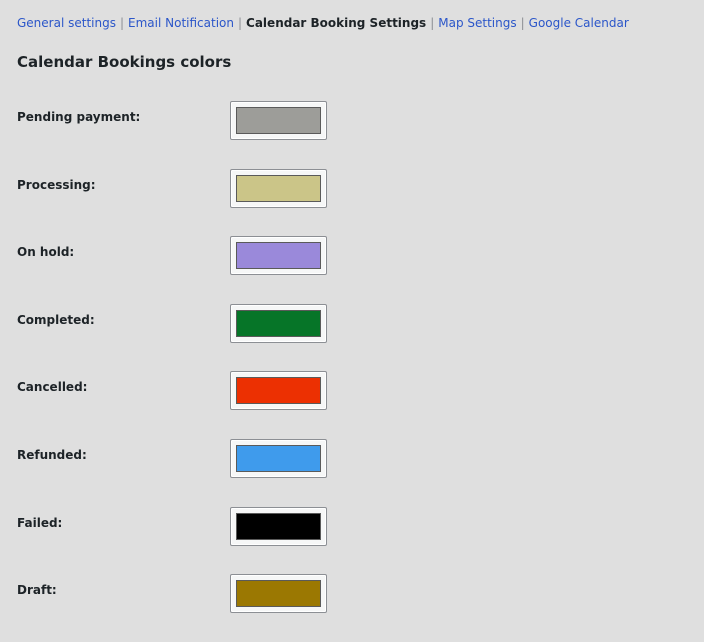 Image resolution: width=704 pixels, height=642 pixels. What do you see at coordinates (79, 117) in the screenshot?
I see `pending-payment-label: Pending payment:` at bounding box center [79, 117].